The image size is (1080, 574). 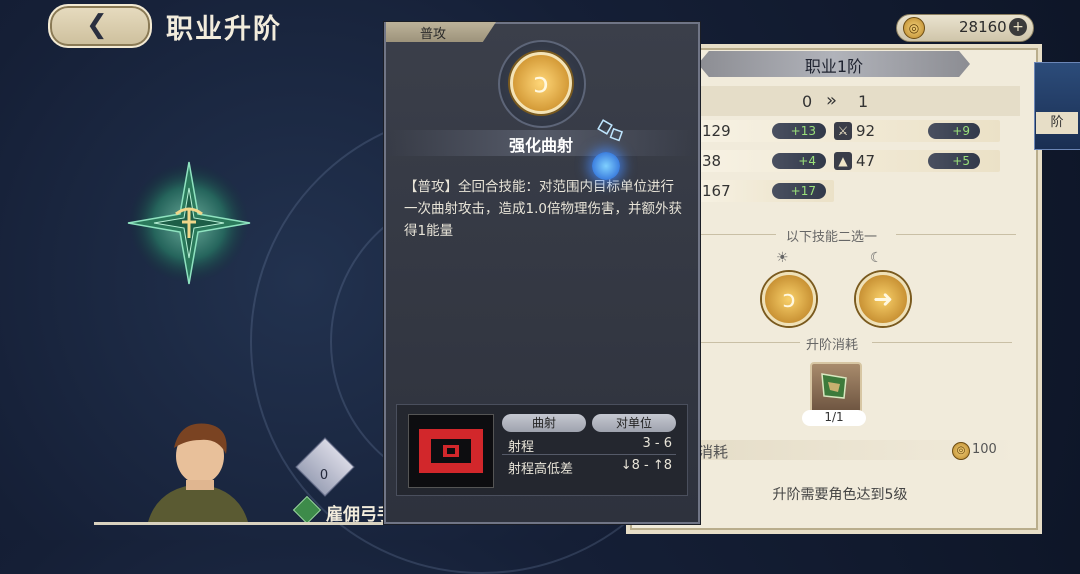 I want to click on touch-cursor, so click(x=606, y=166).